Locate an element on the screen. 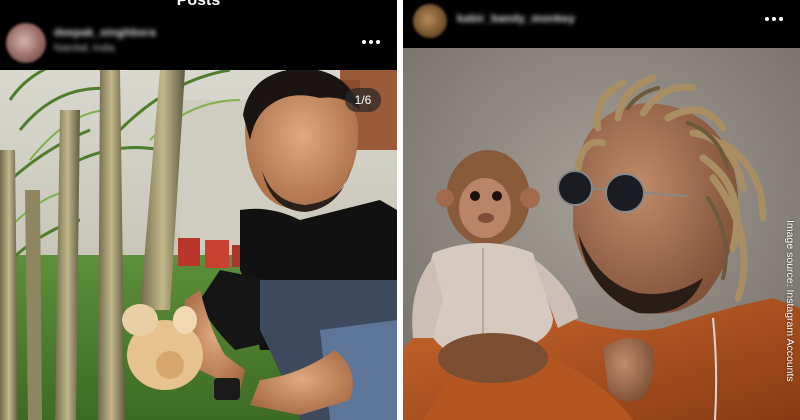 The height and width of the screenshot is (420, 800). image-credit-text: Image source: Instagram Accounts is located at coordinates (790, 301).